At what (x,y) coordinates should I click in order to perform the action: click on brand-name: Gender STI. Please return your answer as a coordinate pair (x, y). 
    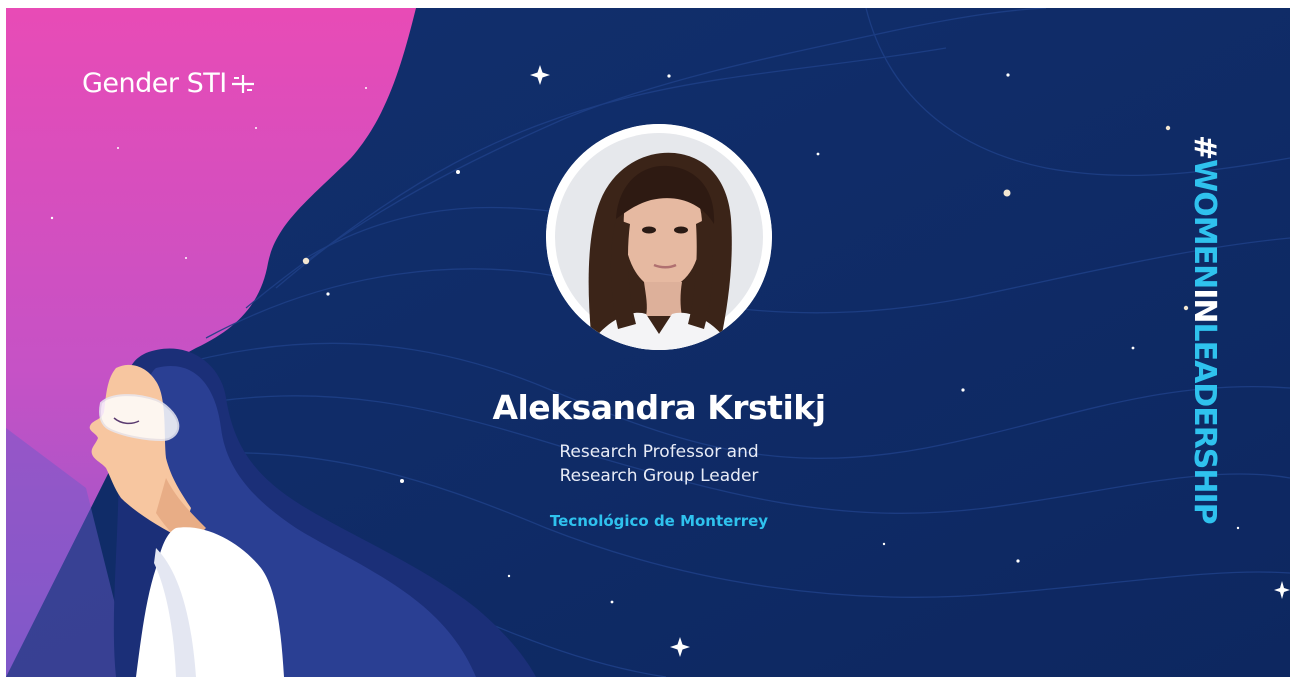
    Looking at the image, I should click on (154, 83).